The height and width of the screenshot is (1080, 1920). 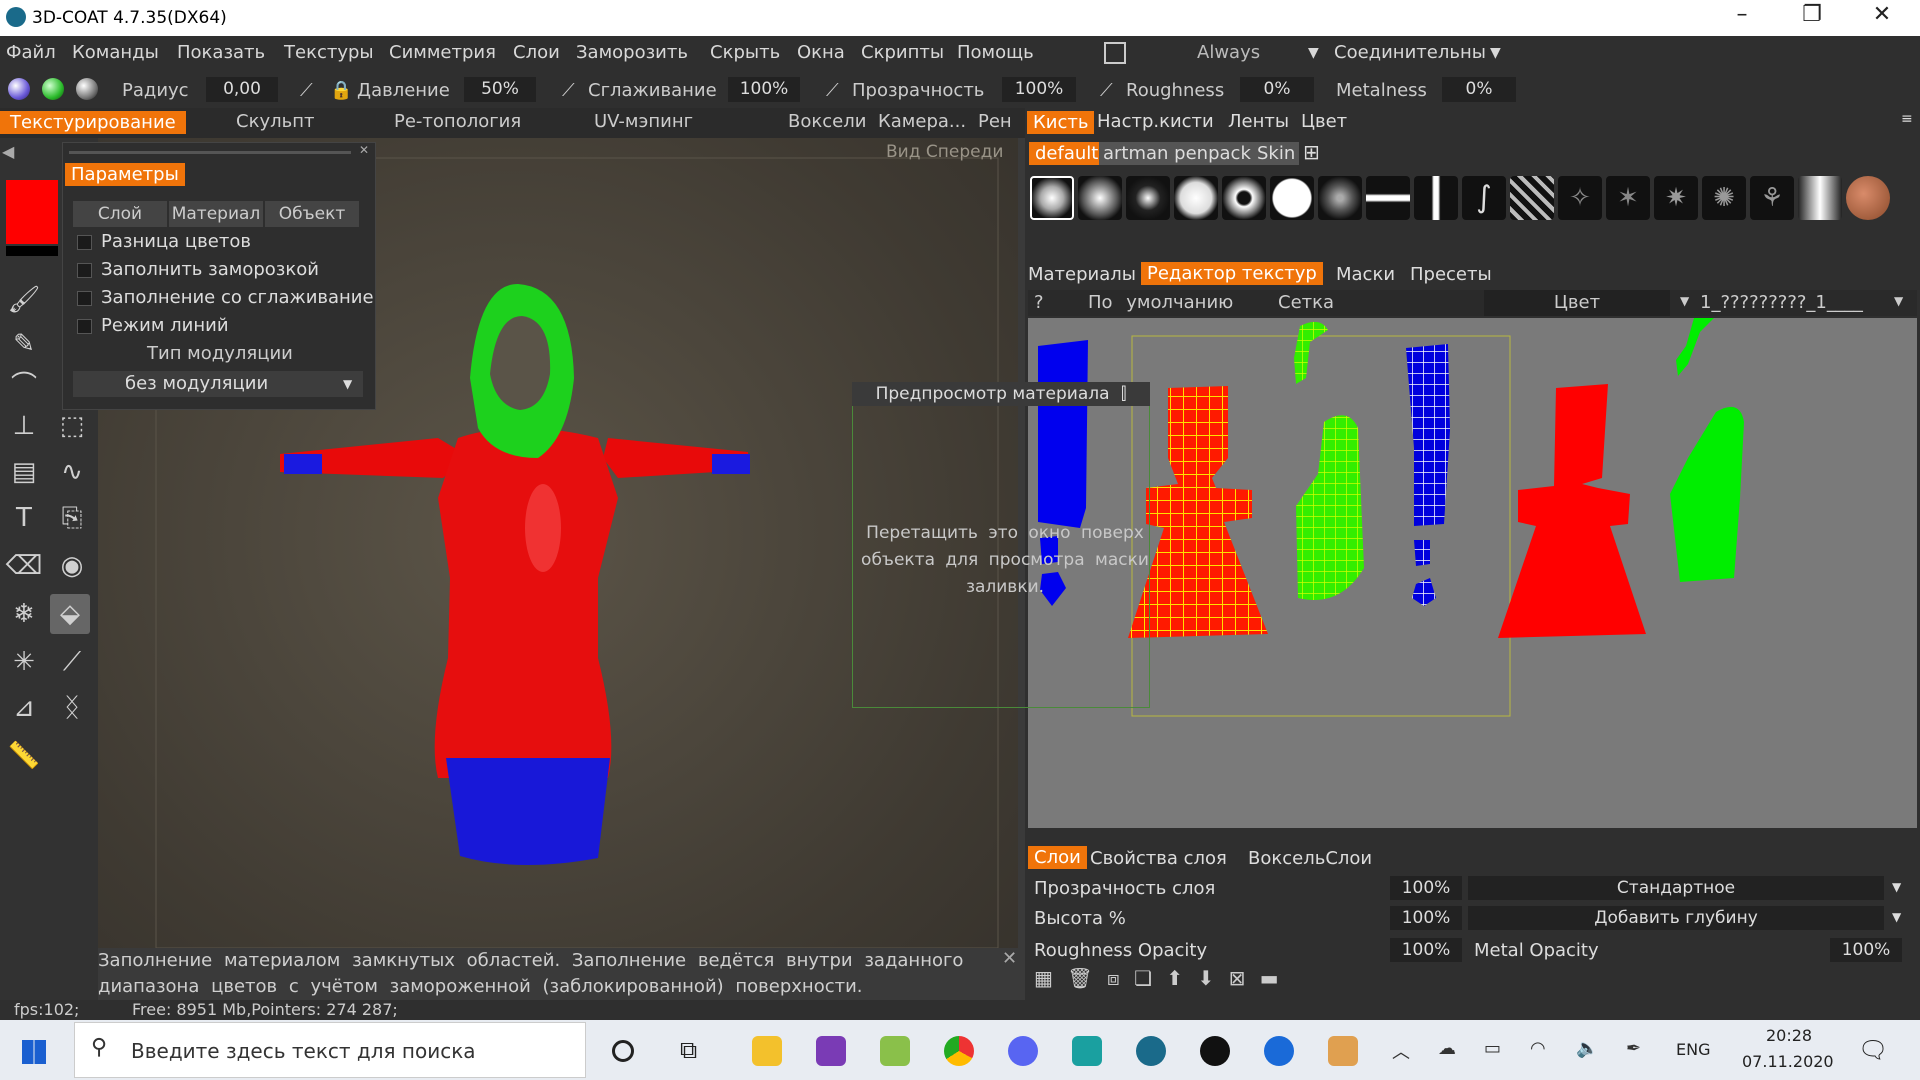 I want to click on tab-voxels: Воксели, so click(x=827, y=121).